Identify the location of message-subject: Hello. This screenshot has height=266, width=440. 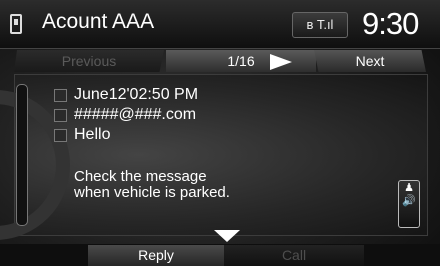
(92, 134).